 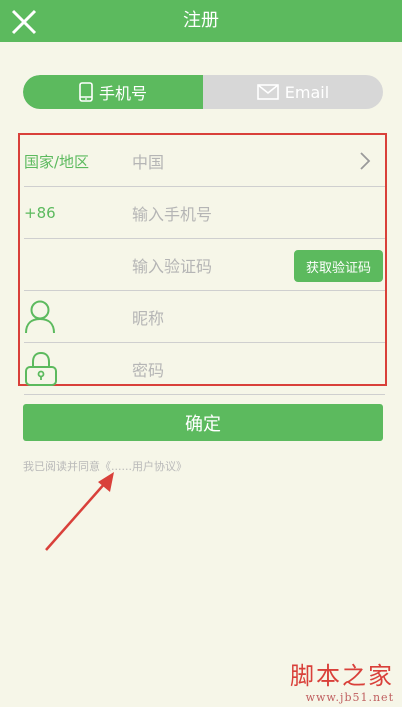 What do you see at coordinates (79, 511) in the screenshot?
I see `annotation-arrow-icon` at bounding box center [79, 511].